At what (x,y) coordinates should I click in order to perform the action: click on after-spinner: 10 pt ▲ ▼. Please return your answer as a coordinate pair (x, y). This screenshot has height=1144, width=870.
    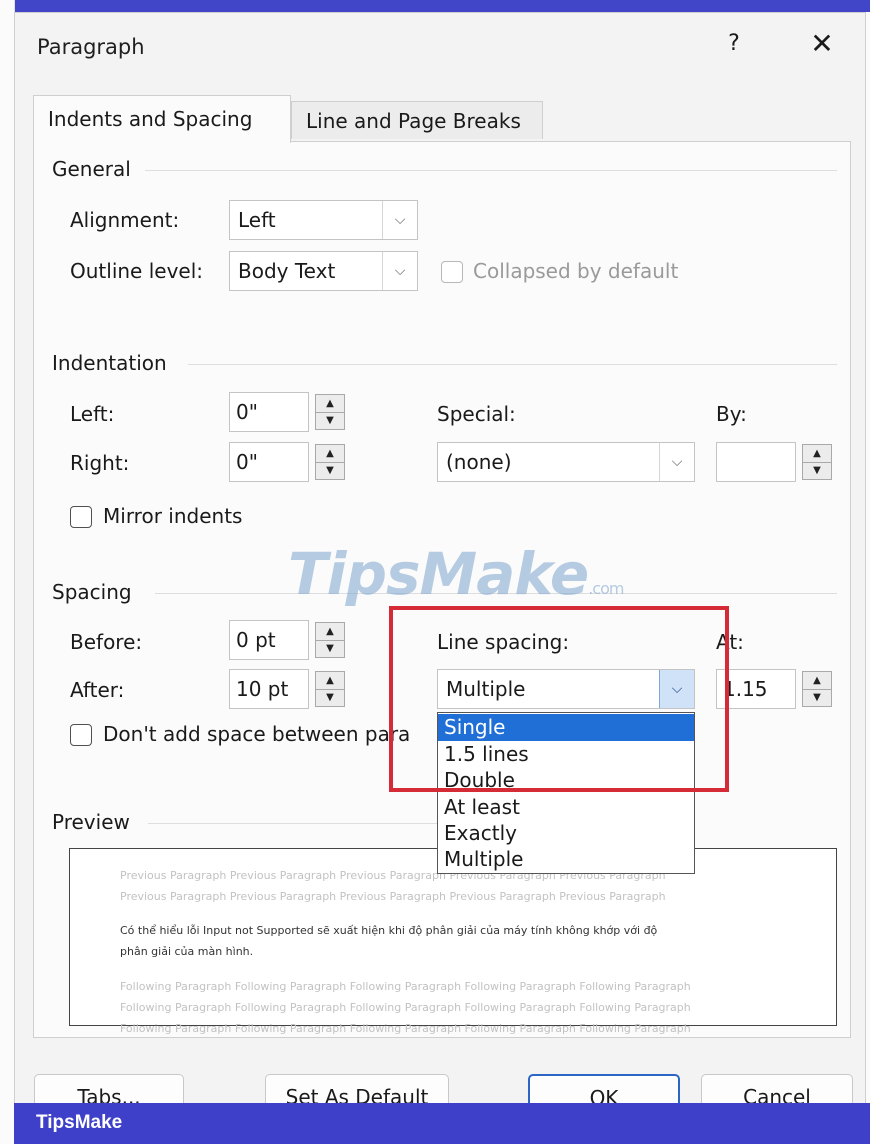
    Looking at the image, I should click on (289, 689).